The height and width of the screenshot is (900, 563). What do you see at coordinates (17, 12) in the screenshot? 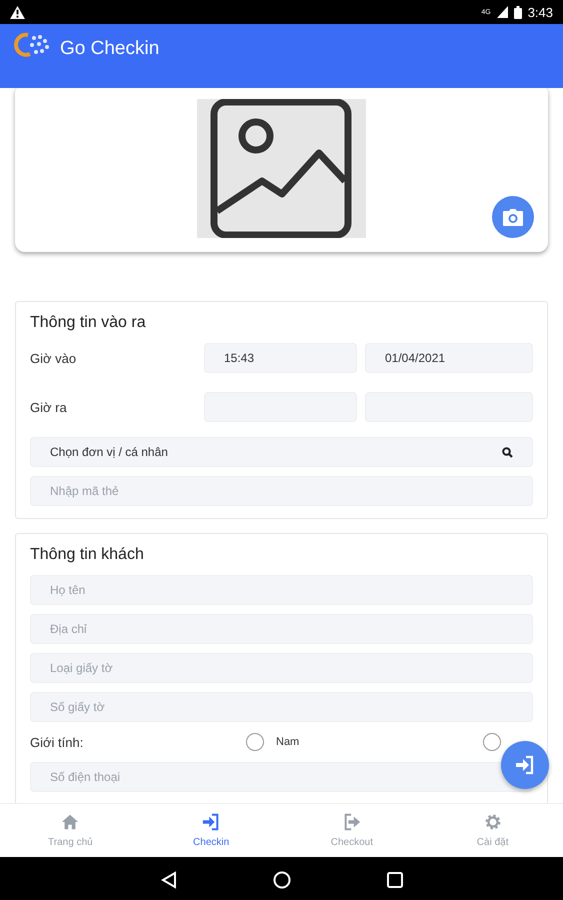
I see `warning-icon` at bounding box center [17, 12].